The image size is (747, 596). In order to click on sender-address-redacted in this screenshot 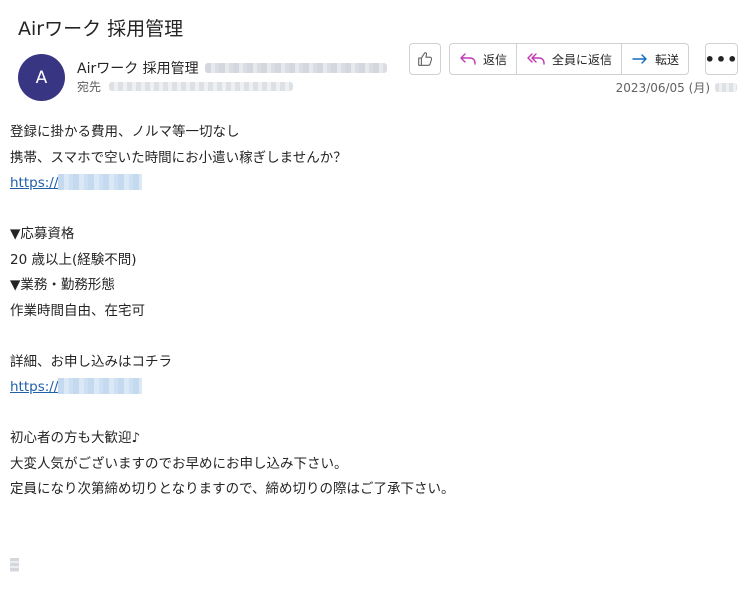, I will do `click(295, 68)`.